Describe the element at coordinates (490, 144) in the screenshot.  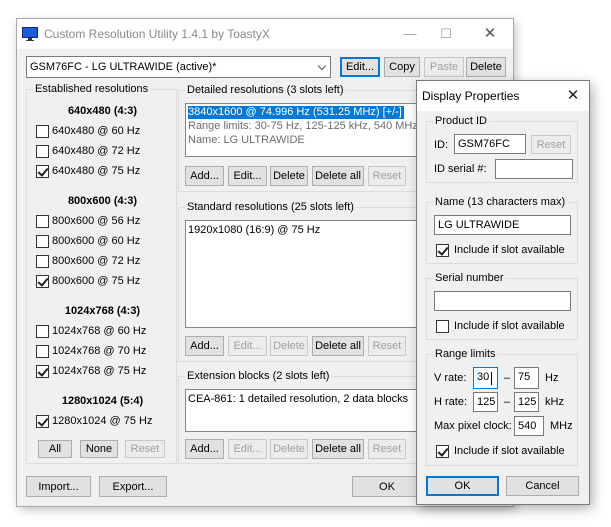
I see `id-field: GSM76FC` at that location.